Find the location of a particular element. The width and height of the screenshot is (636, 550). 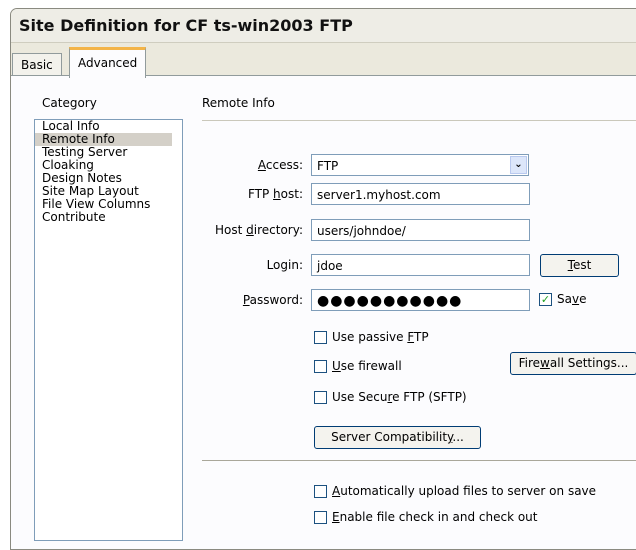

test-button: Test is located at coordinates (579, 265).